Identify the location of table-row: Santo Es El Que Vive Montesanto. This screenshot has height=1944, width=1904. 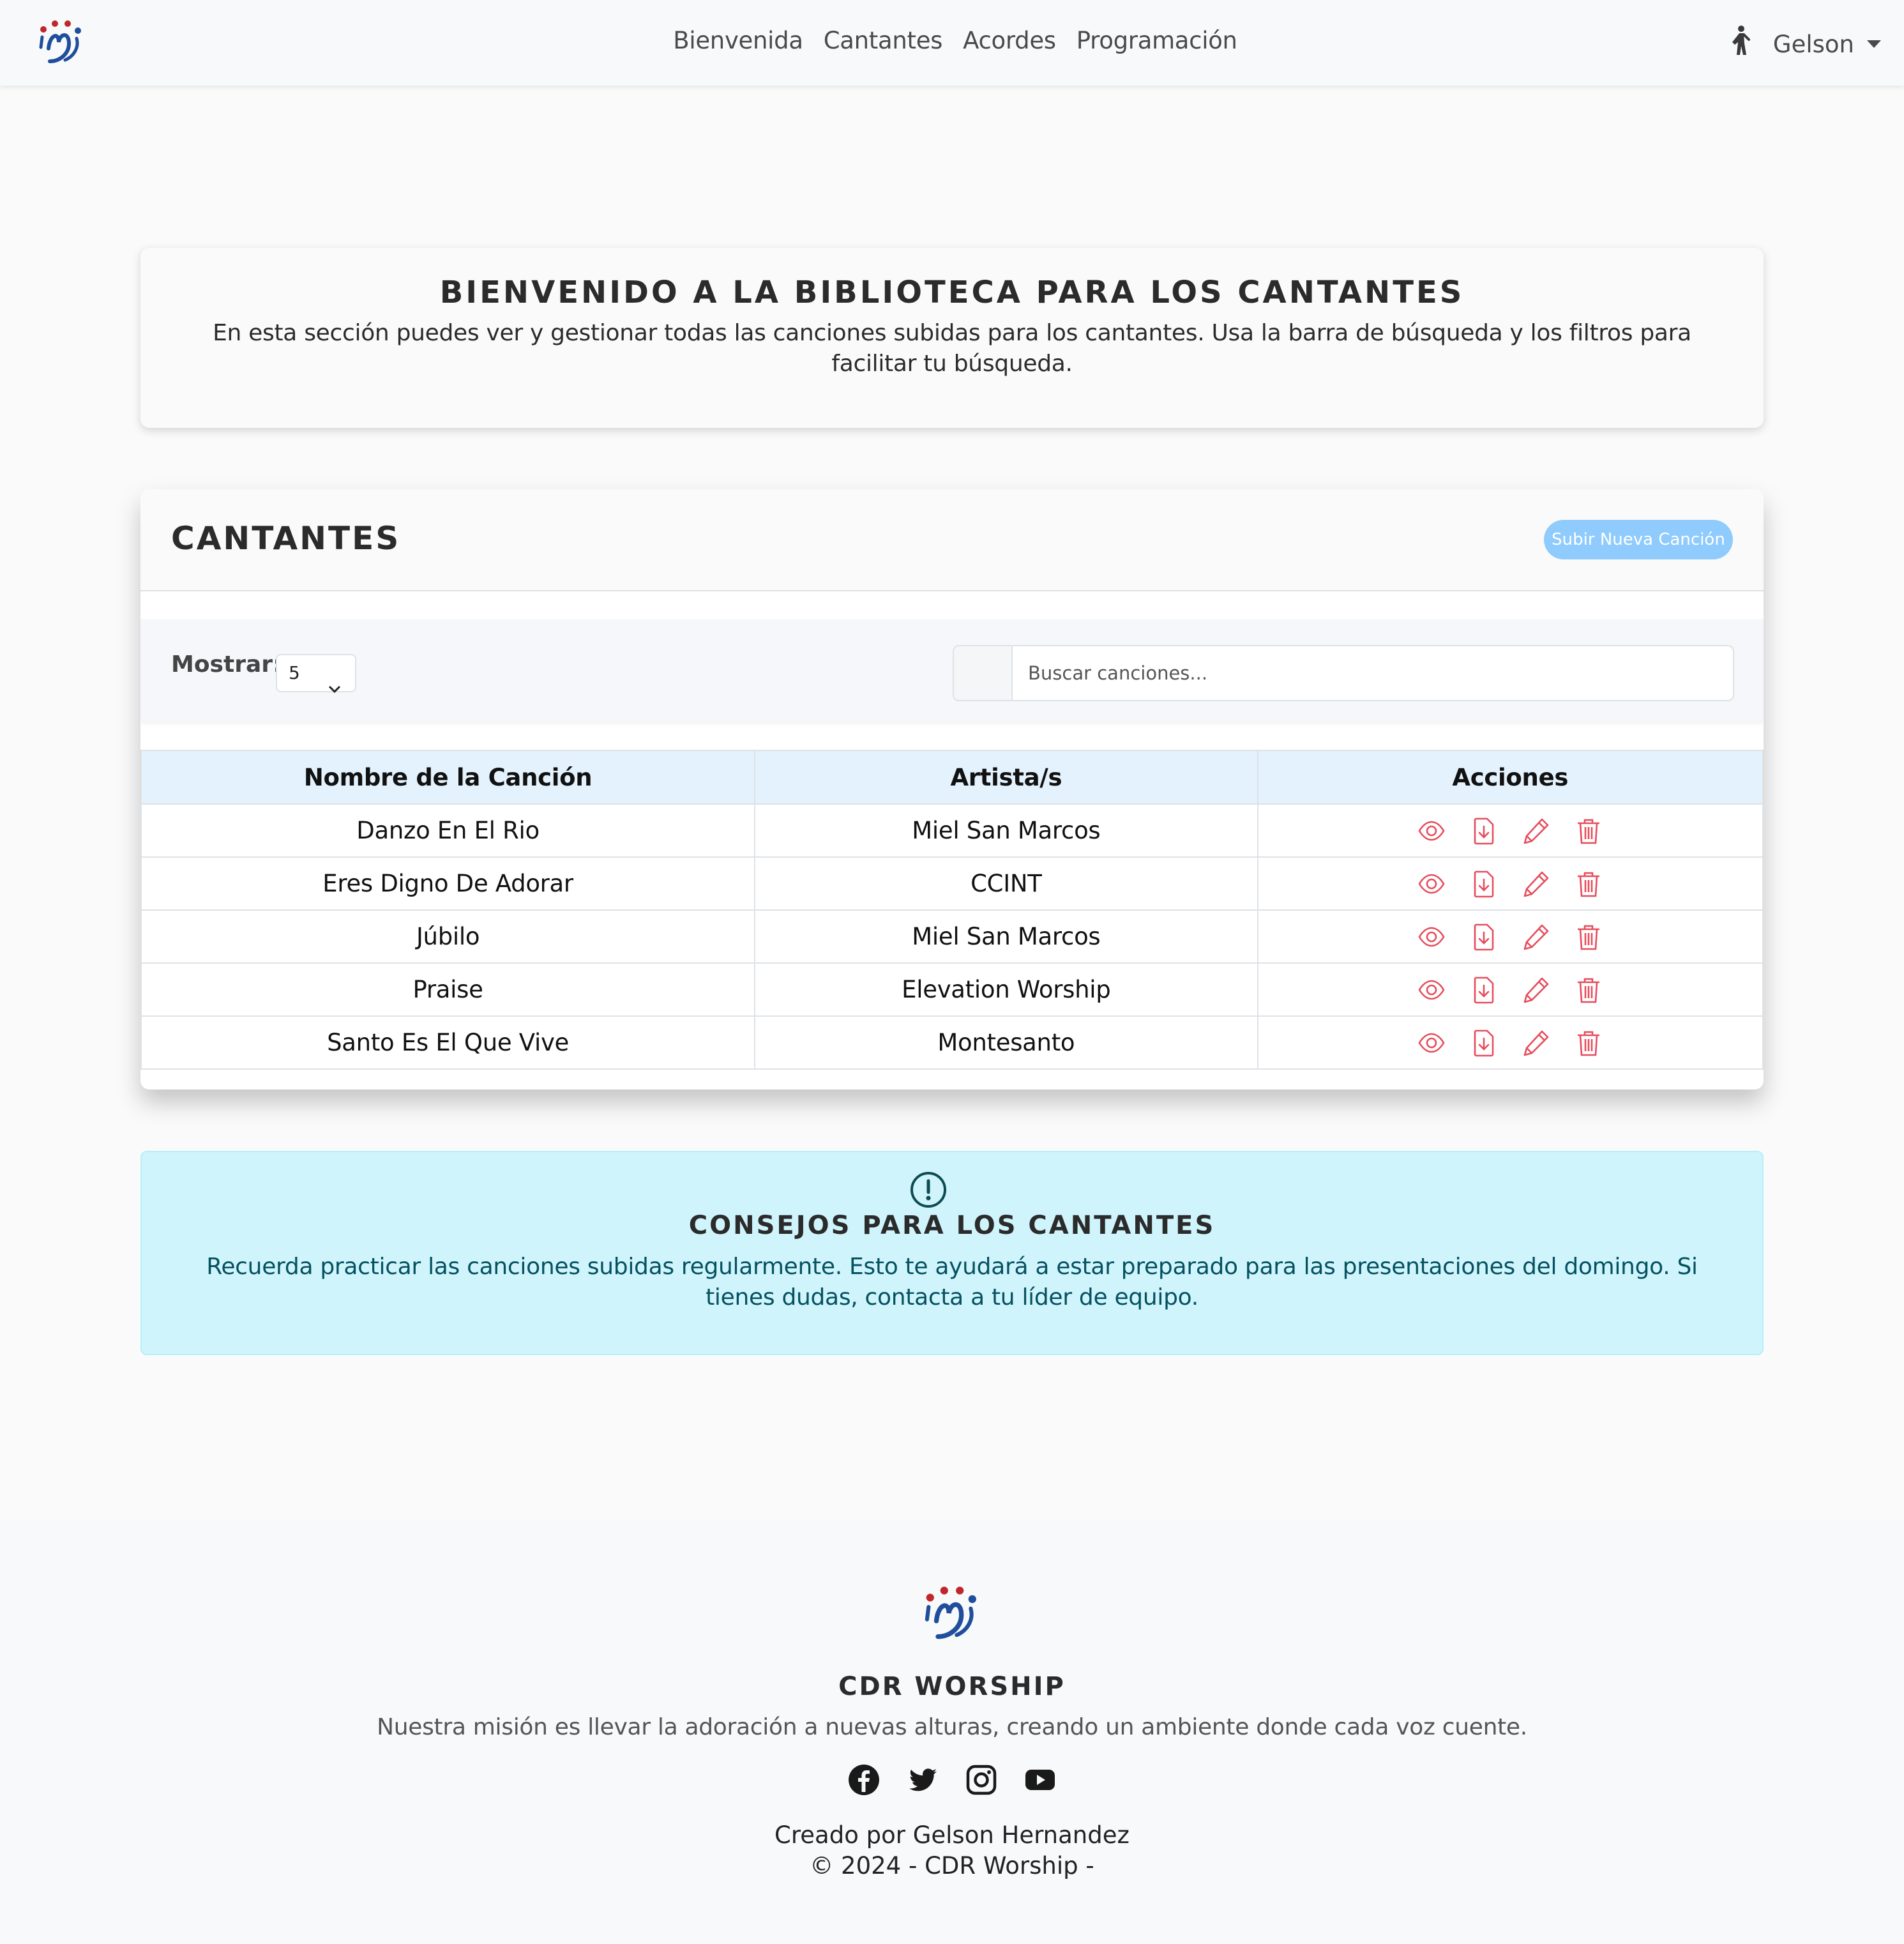
(952, 1042).